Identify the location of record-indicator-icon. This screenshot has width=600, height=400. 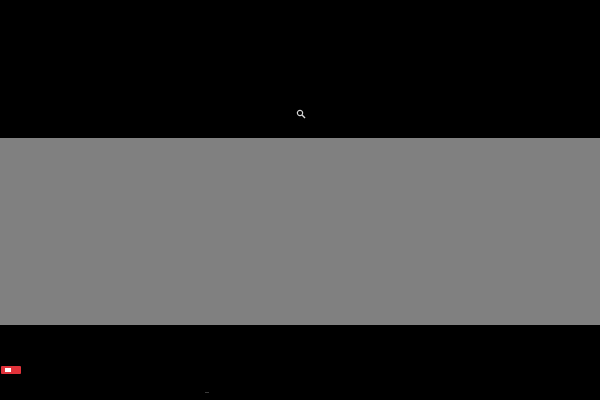
(8, 370).